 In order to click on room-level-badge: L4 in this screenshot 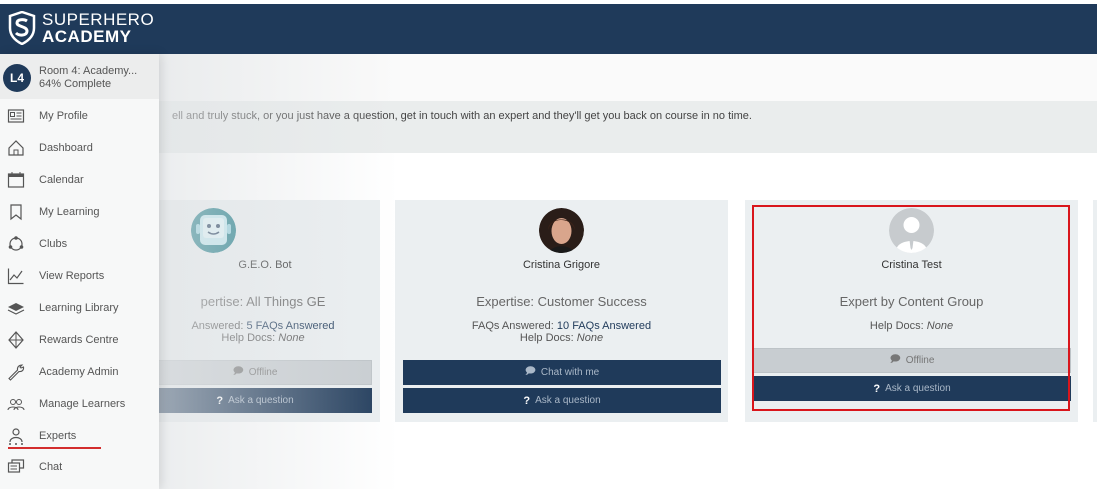, I will do `click(17, 78)`.